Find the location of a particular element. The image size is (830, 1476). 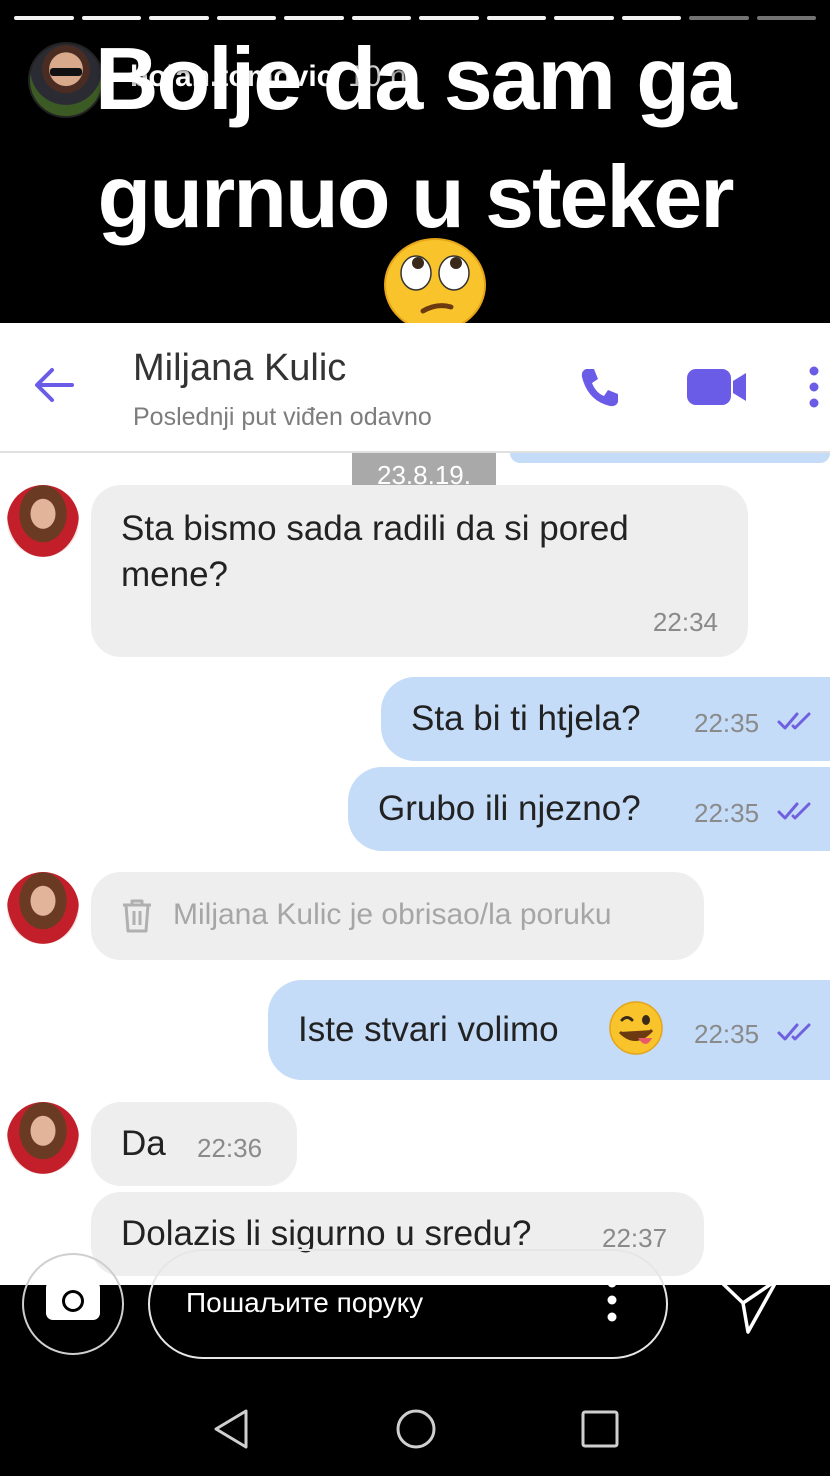

last-seen-status: Poslednji put viđen odavno is located at coordinates (282, 417).